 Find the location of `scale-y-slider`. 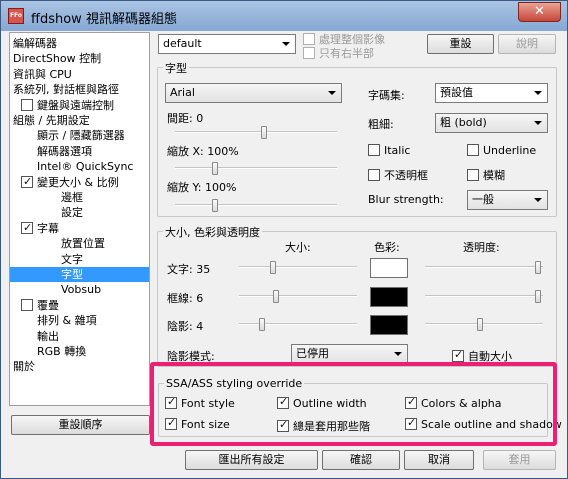

scale-y-slider is located at coordinates (256, 205).